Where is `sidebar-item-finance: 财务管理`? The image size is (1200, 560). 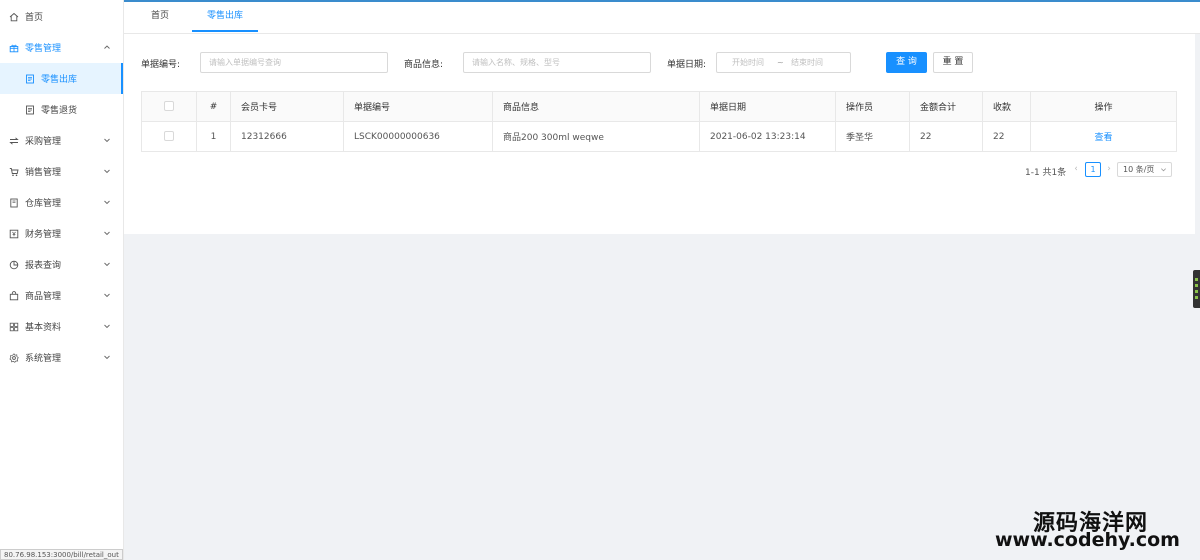 sidebar-item-finance: 财务管理 is located at coordinates (61, 233).